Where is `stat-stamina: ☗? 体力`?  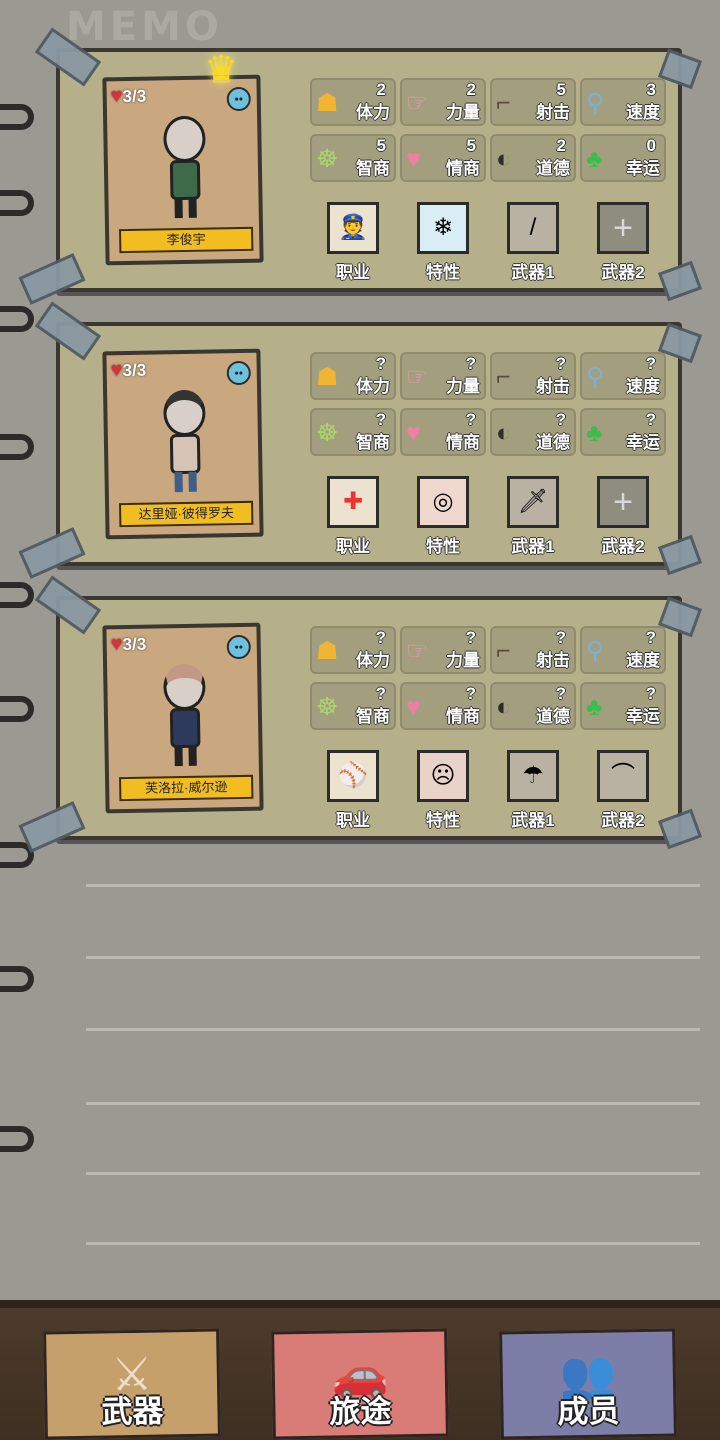 stat-stamina: ☗? 体力 is located at coordinates (353, 650).